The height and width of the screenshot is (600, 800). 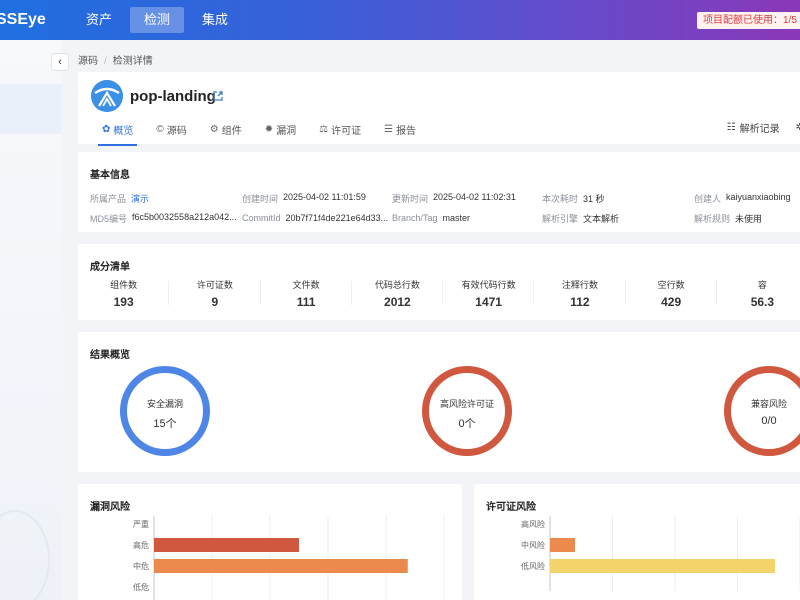 What do you see at coordinates (99, 20) in the screenshot?
I see `nav-item-assets: 资产` at bounding box center [99, 20].